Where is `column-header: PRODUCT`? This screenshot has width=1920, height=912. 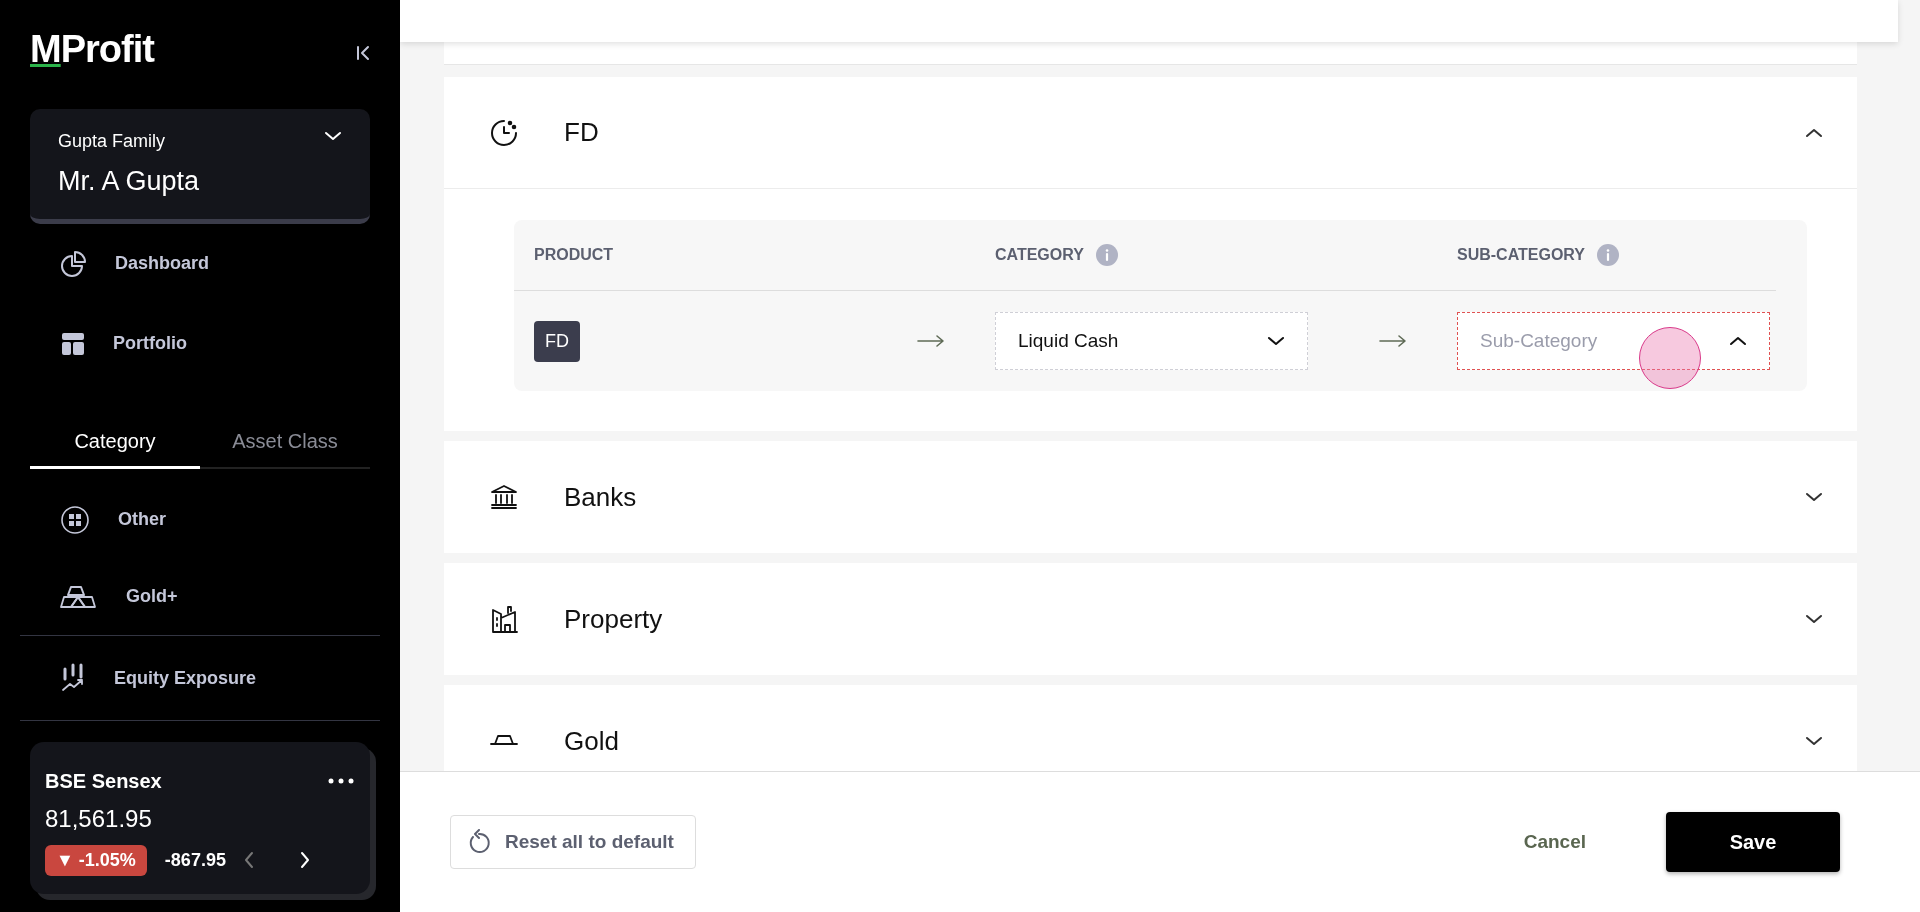 column-header: PRODUCT is located at coordinates (574, 255).